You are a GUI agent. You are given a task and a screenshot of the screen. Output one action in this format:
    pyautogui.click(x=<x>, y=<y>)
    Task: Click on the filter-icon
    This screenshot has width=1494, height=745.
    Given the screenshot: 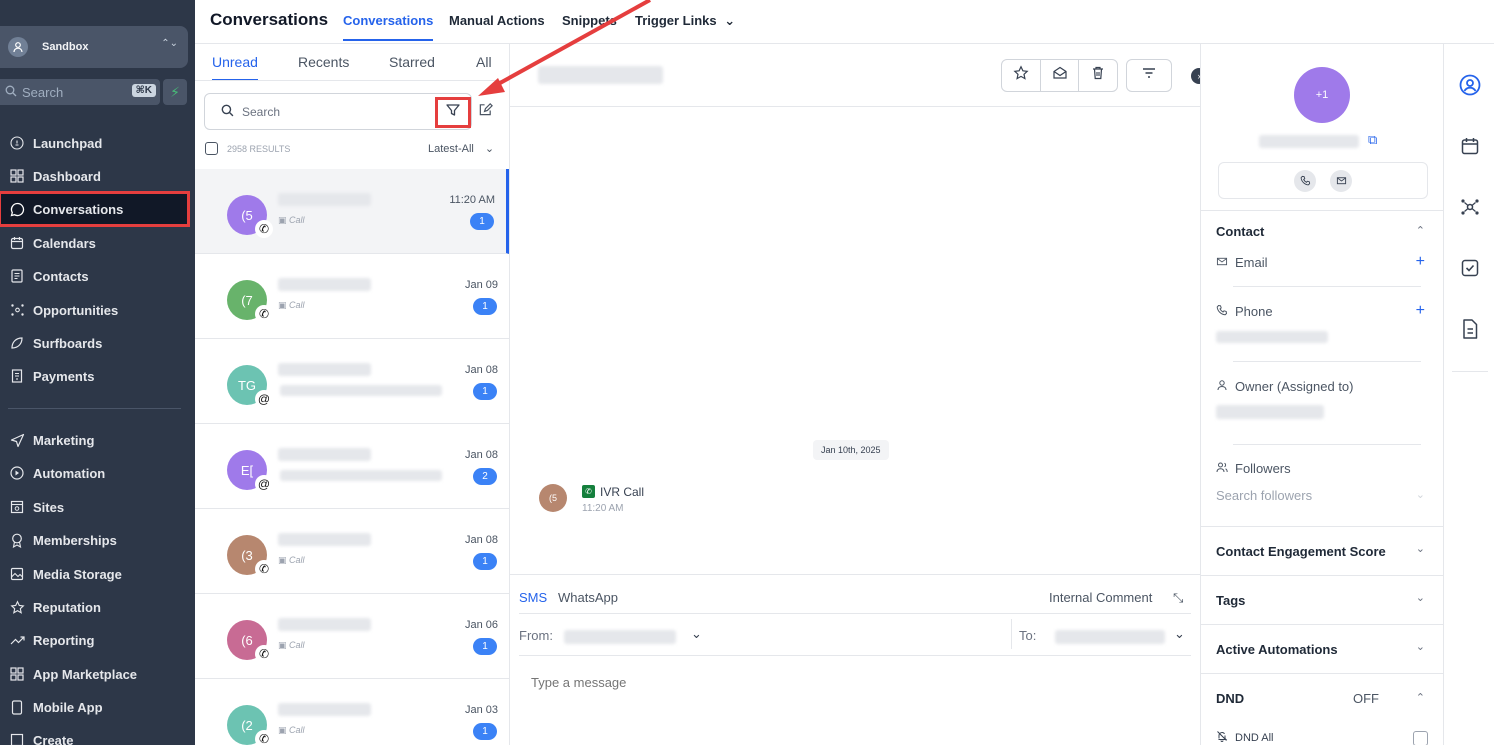 What is the action you would take?
    pyautogui.click(x=453, y=112)
    